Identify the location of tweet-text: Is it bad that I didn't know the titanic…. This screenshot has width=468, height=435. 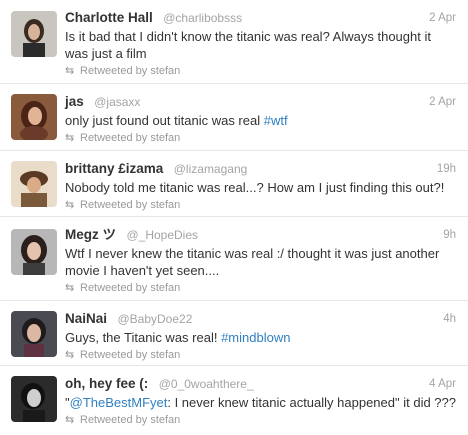
(260, 45).